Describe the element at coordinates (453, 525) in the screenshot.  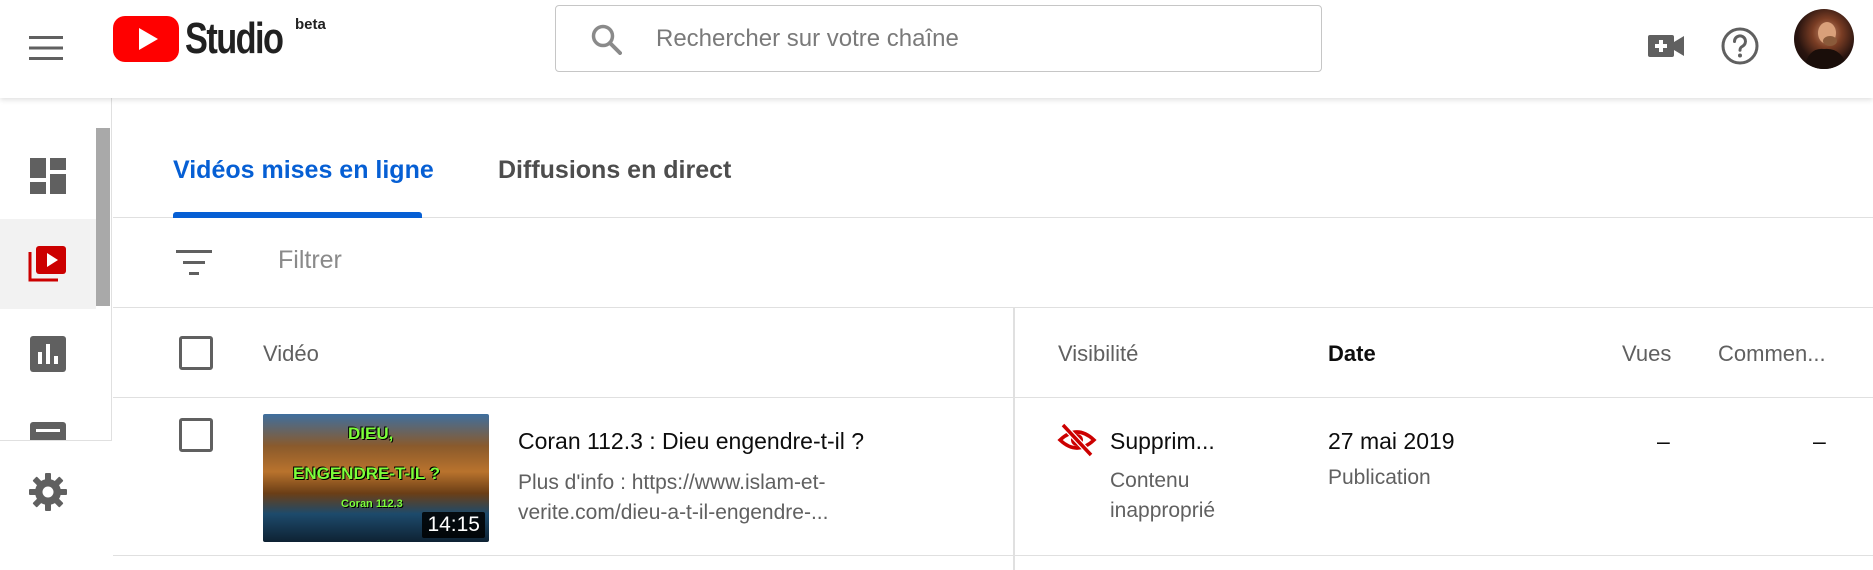
I see `video-duration: 14:15` at that location.